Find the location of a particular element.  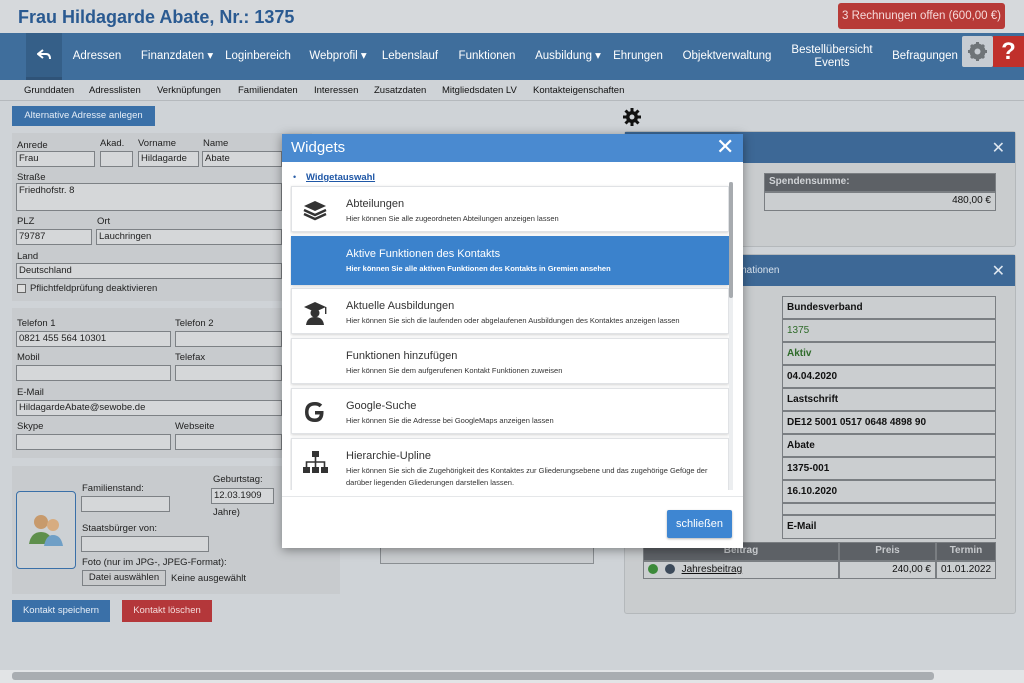

vorname-label: Vorname is located at coordinates (157, 143).